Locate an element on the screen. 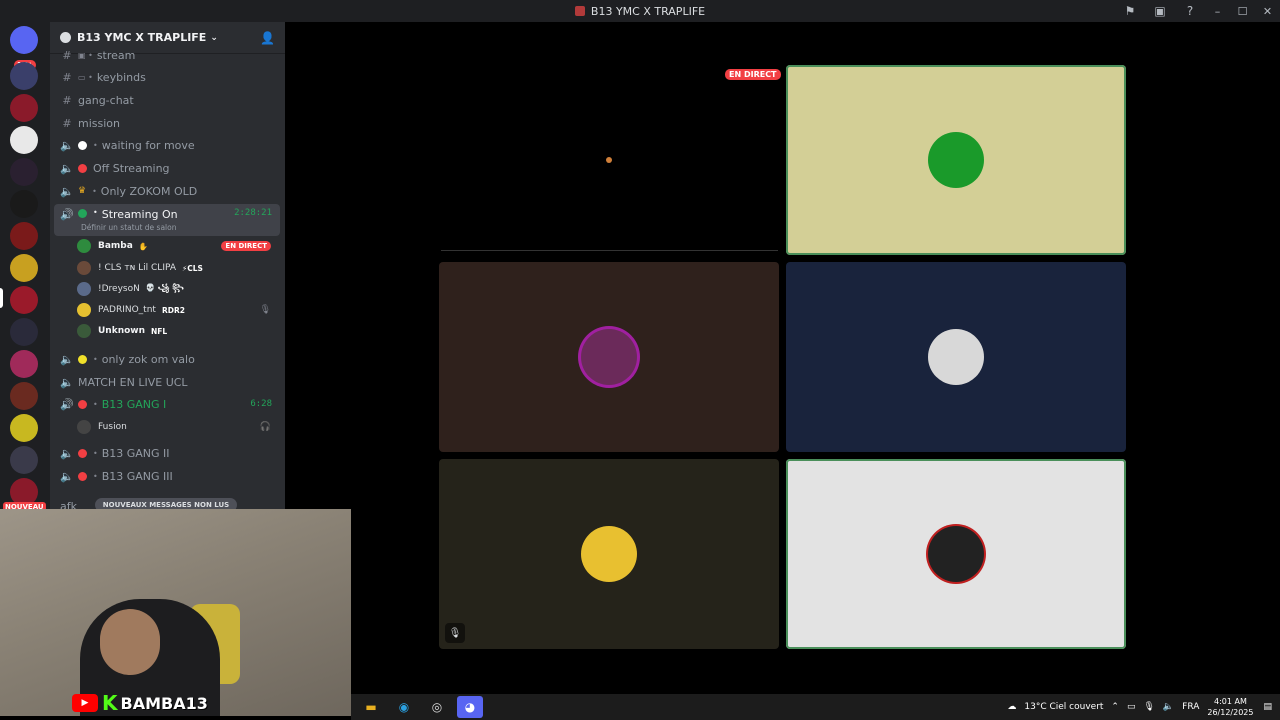 This screenshot has height=720, width=1280. file-explorer-icon: ▬ is located at coordinates (371, 707).